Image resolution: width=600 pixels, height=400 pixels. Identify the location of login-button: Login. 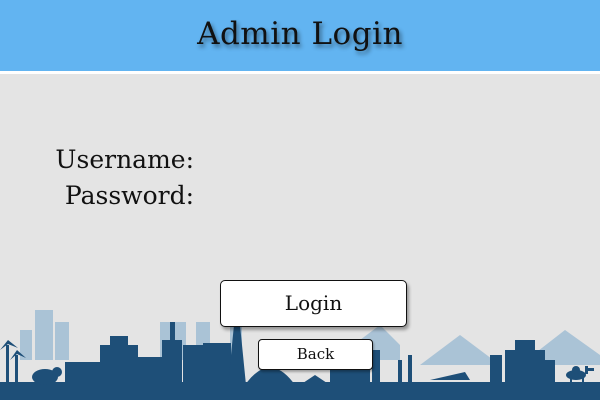
(313, 303).